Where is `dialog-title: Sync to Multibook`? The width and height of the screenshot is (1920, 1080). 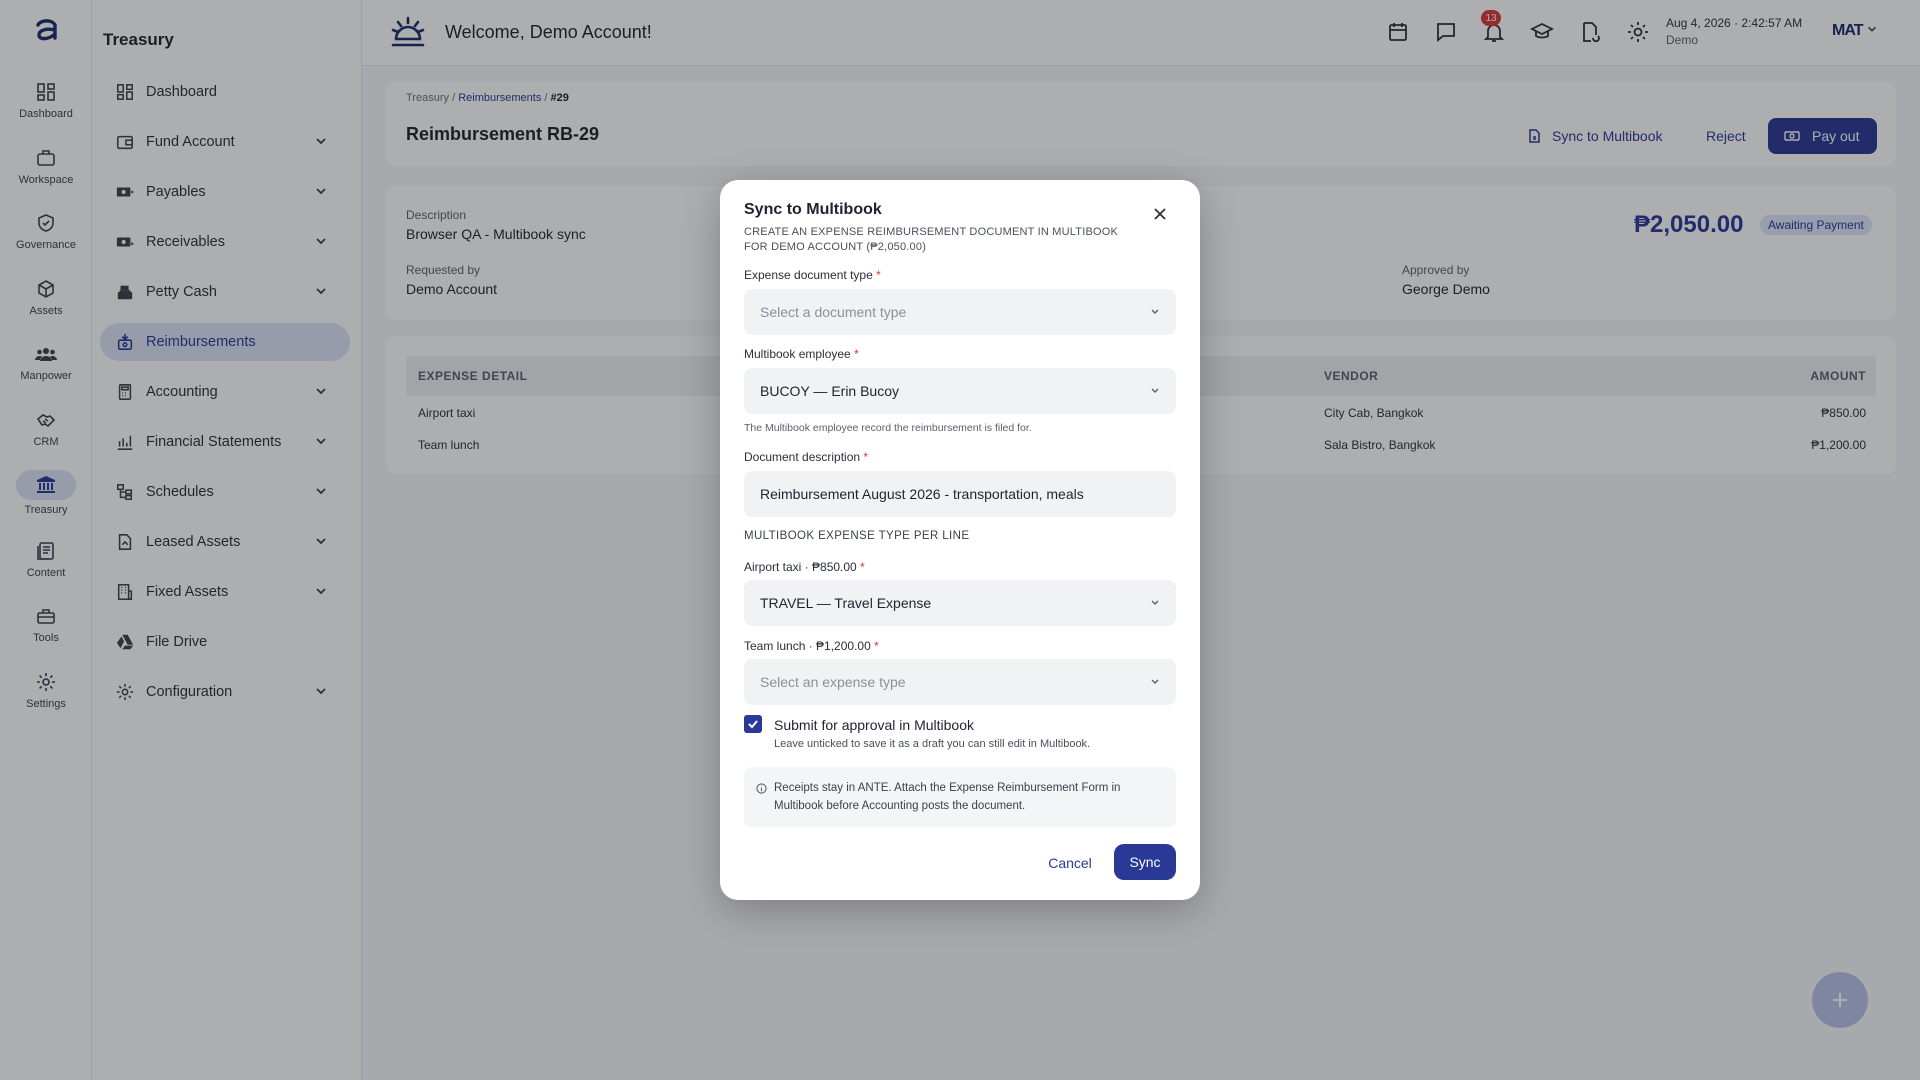
dialog-title: Sync to Multibook is located at coordinates (813, 209).